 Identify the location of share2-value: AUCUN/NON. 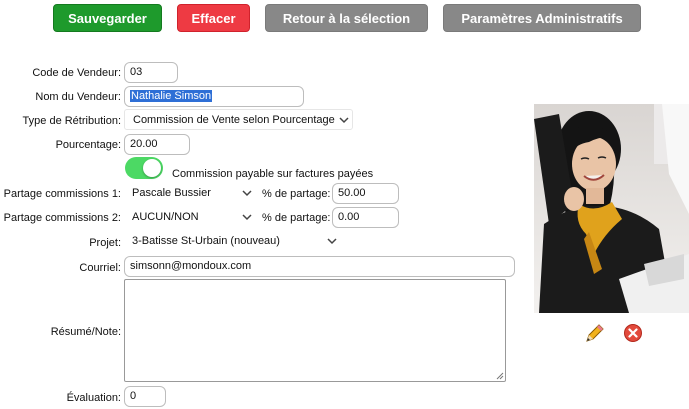
(165, 217).